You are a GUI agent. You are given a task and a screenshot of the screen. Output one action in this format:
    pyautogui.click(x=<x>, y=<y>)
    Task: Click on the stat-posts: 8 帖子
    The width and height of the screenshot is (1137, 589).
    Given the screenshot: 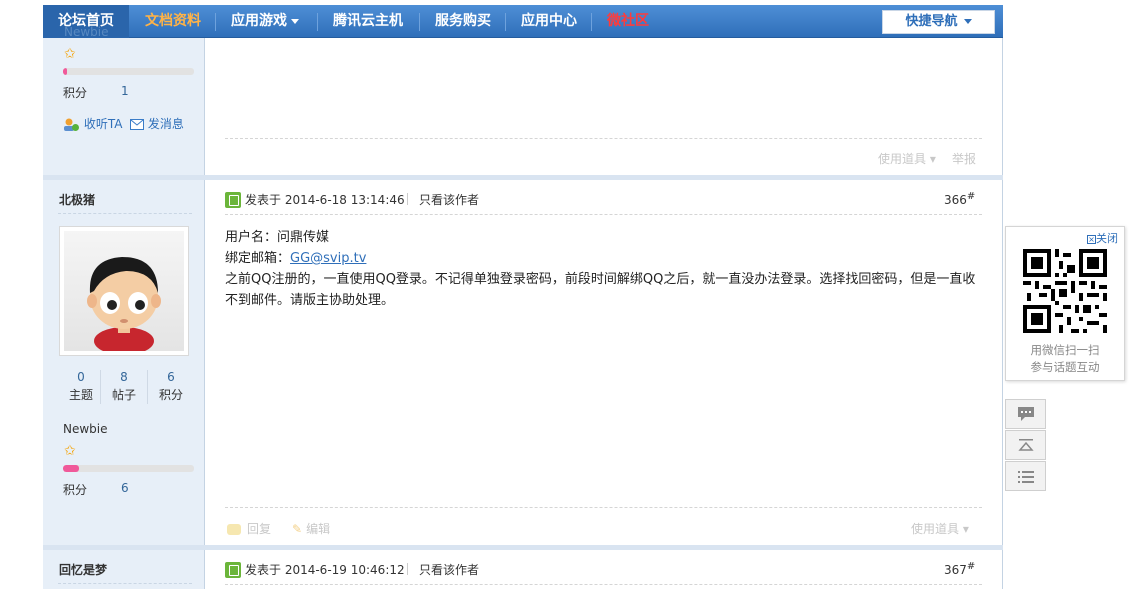 What is the action you would take?
    pyautogui.click(x=124, y=385)
    